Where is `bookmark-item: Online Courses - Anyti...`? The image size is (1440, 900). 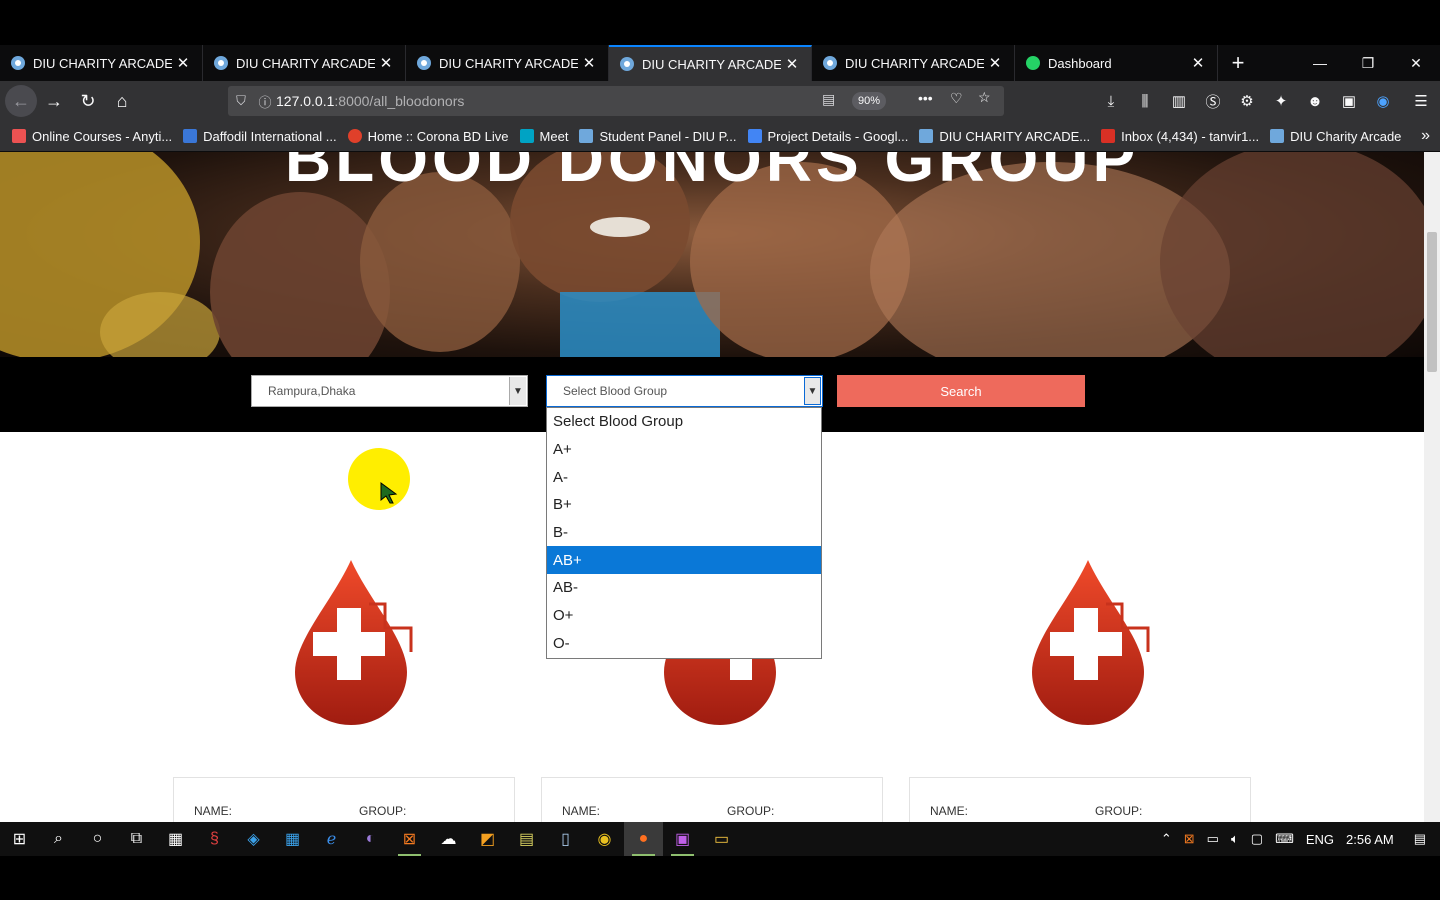 bookmark-item: Online Courses - Anyti... is located at coordinates (92, 136).